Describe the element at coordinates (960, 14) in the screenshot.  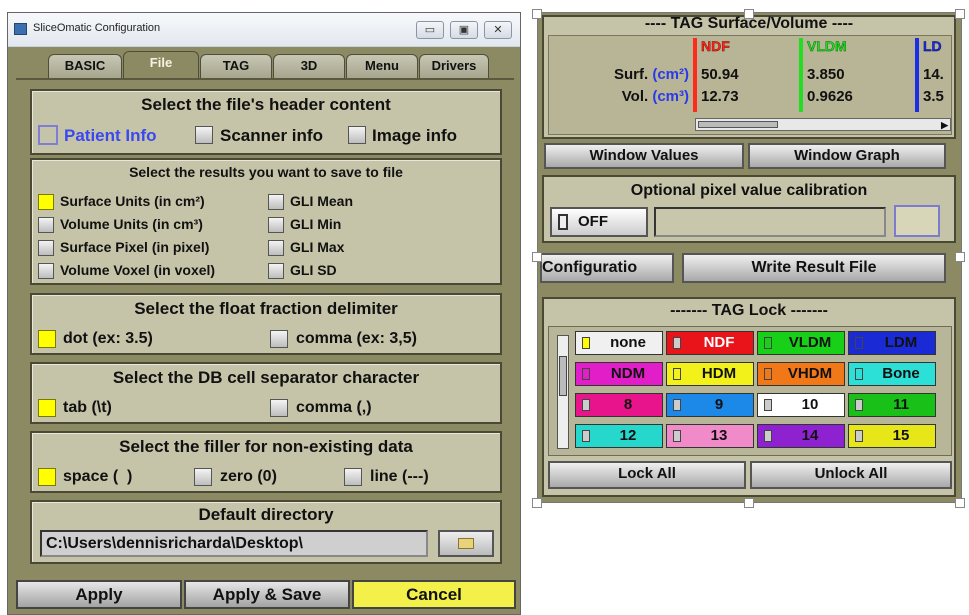
I see `resize-handle-top-right` at that location.